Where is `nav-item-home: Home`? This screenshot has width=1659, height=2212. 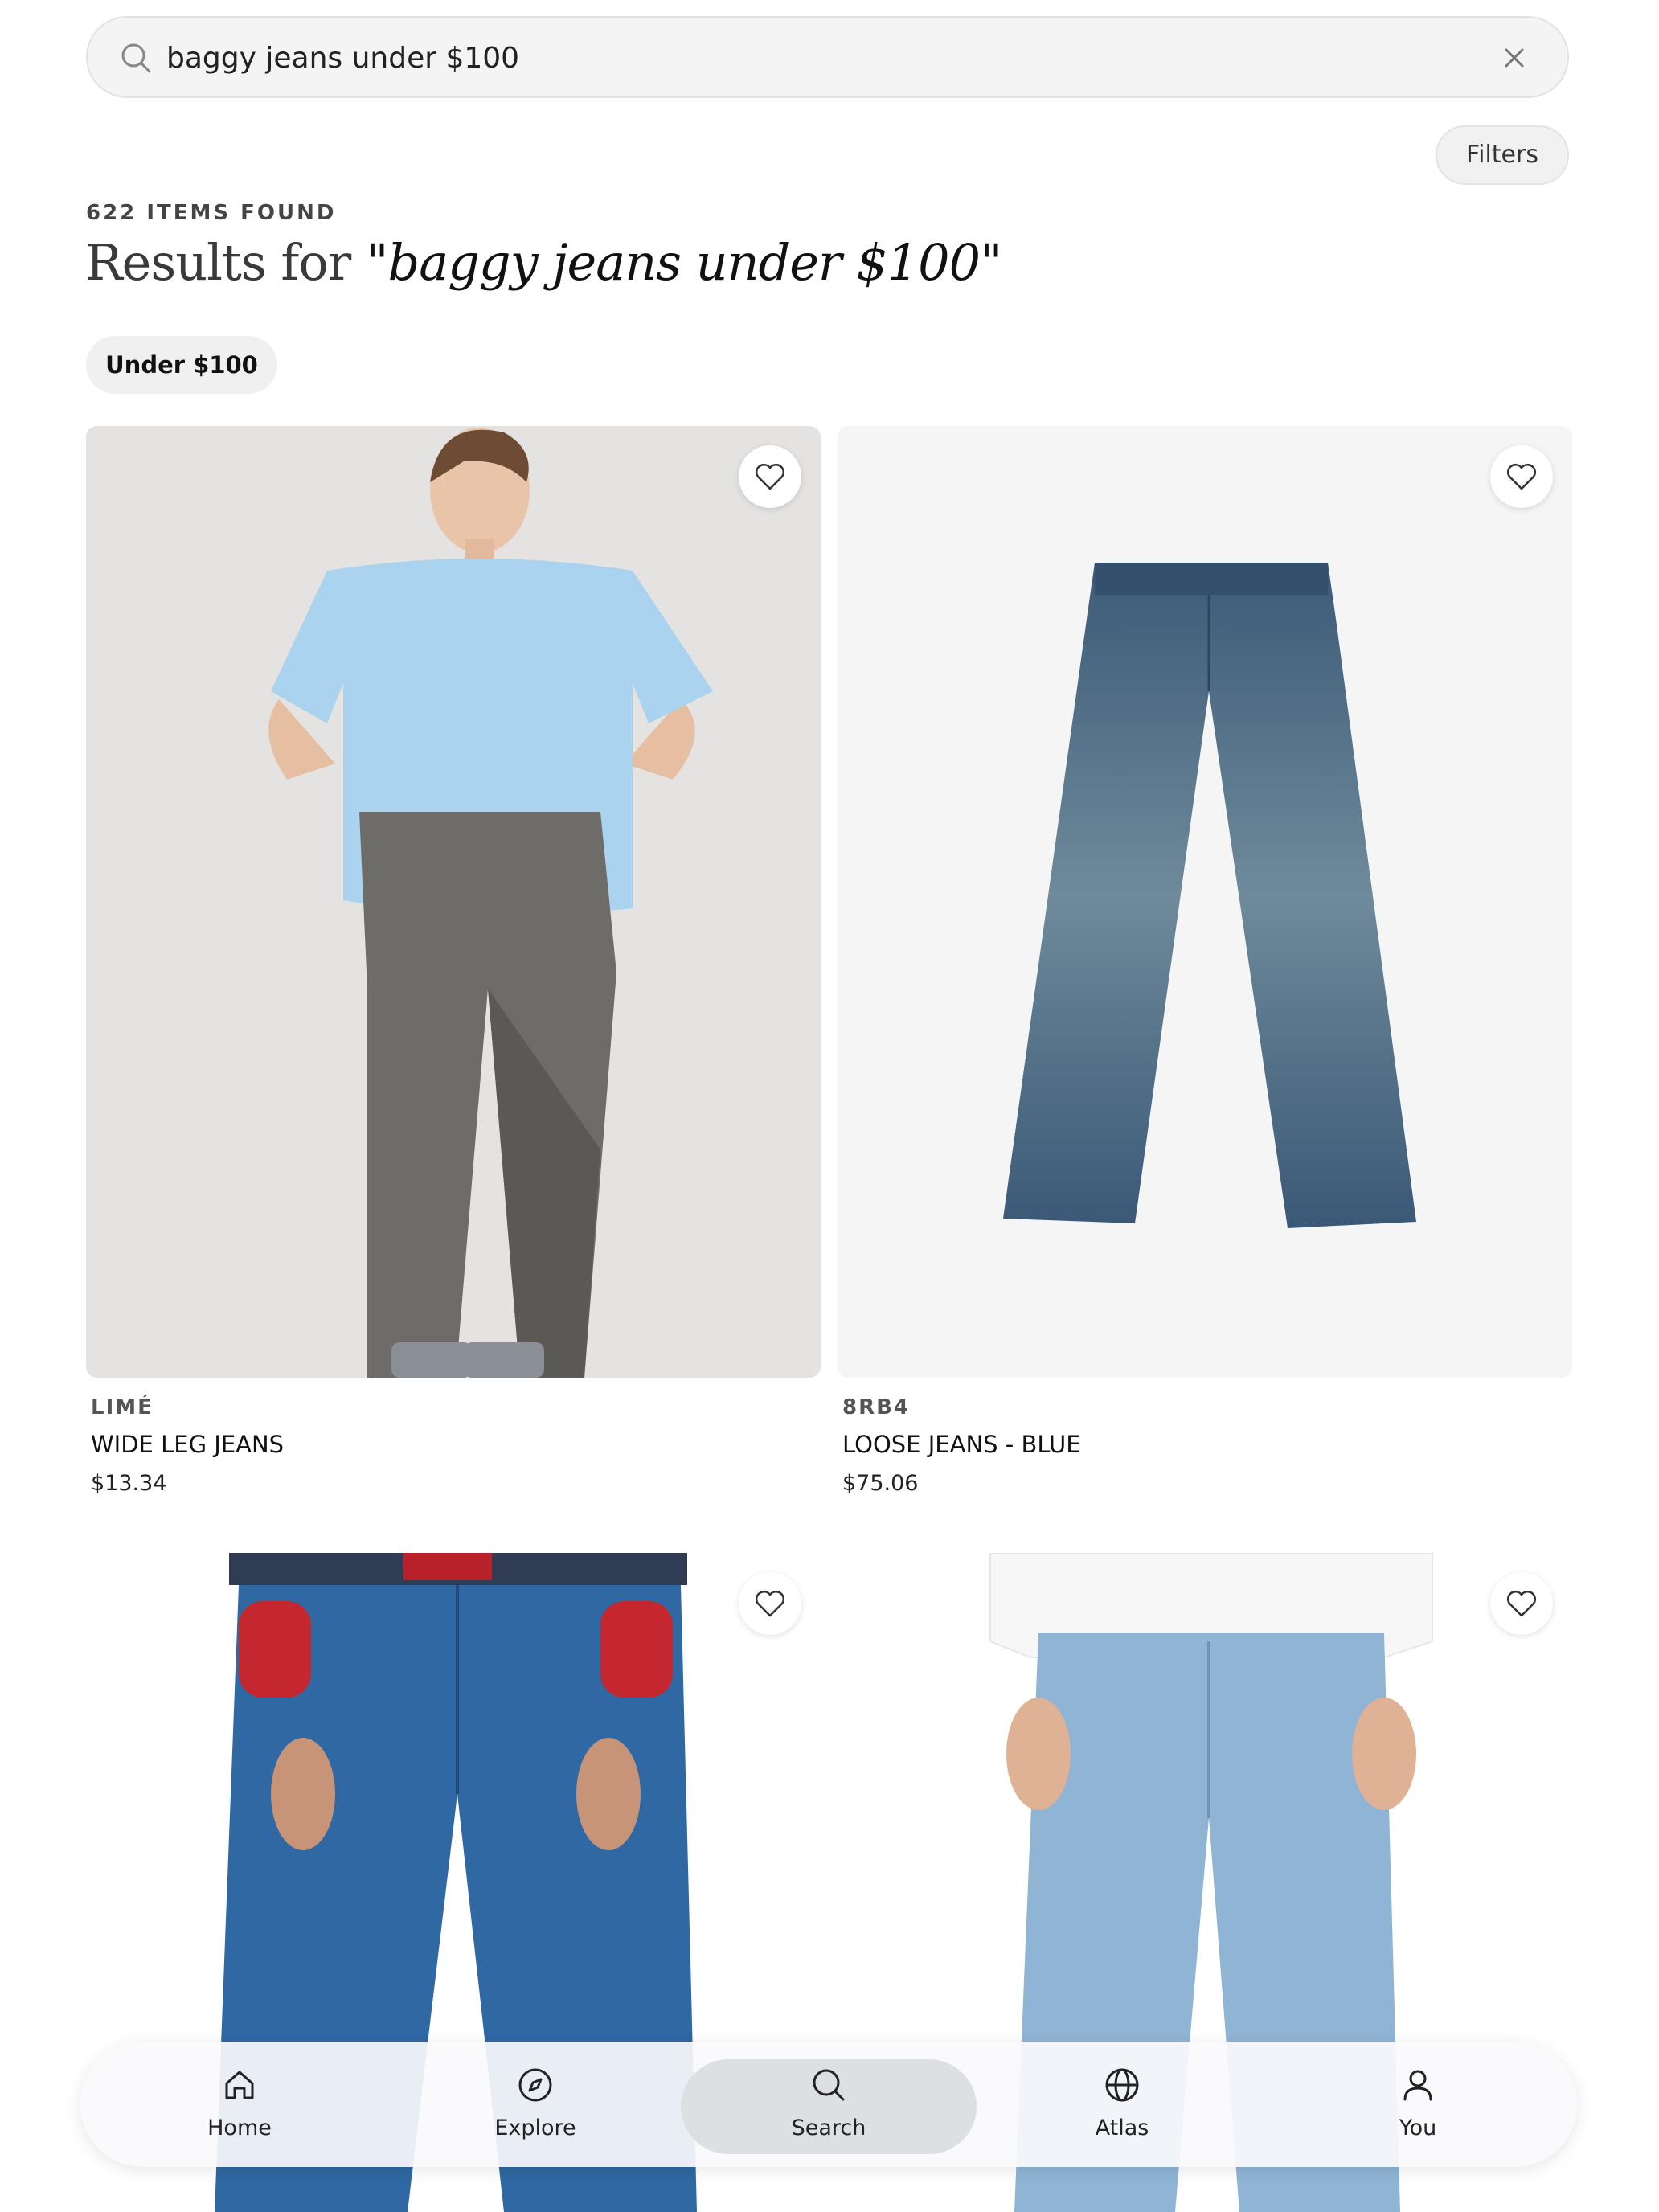 nav-item-home: Home is located at coordinates (239, 2104).